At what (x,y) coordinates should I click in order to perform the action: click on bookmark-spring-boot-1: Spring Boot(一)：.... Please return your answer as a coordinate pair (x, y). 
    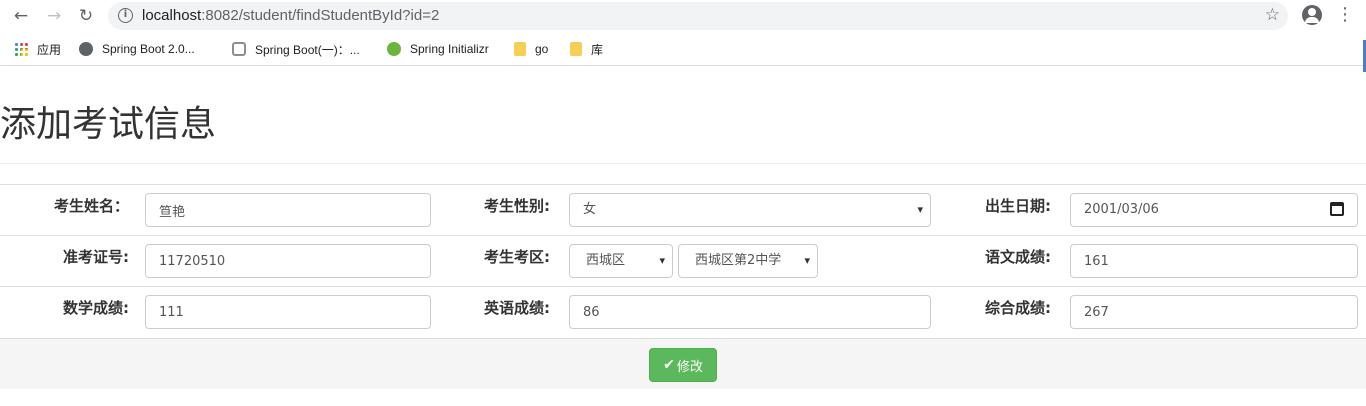
    Looking at the image, I should click on (296, 49).